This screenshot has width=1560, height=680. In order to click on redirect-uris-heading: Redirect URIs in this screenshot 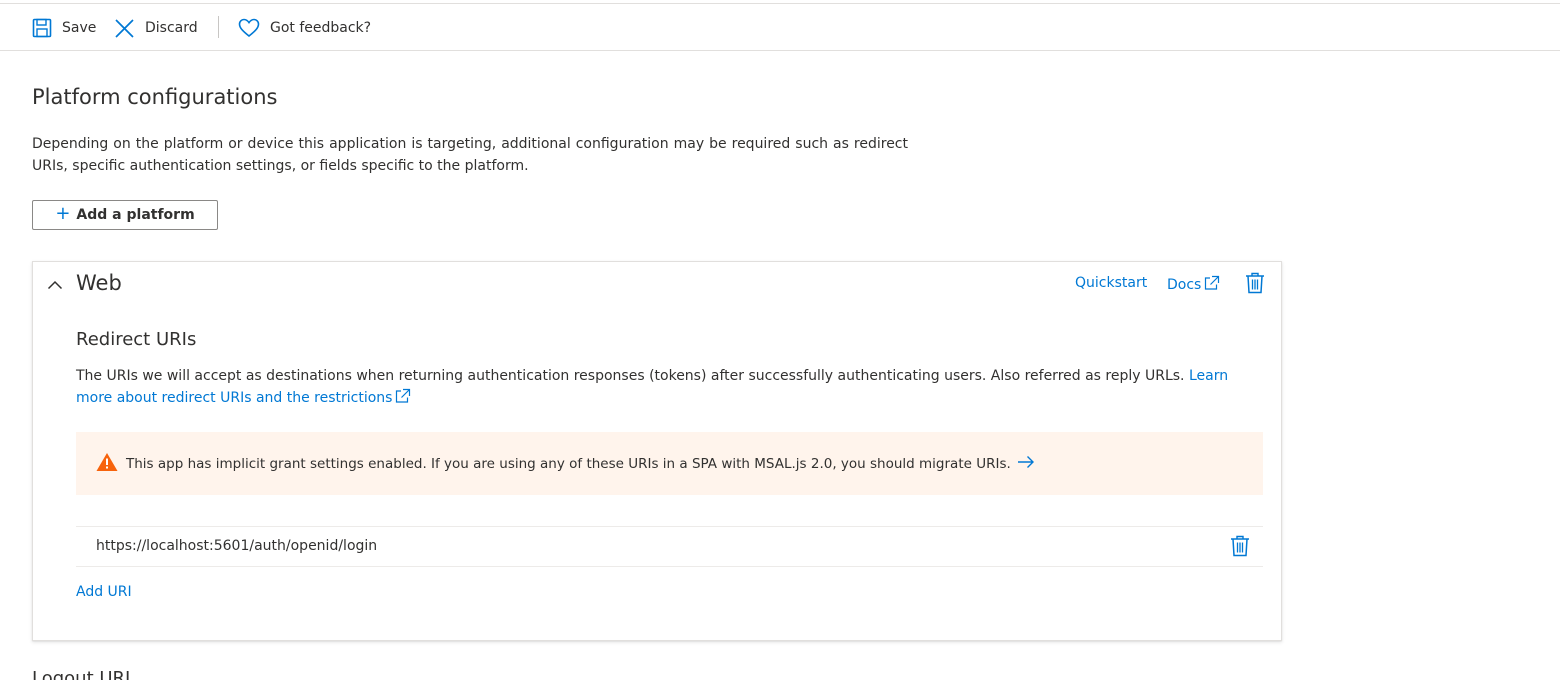, I will do `click(136, 339)`.